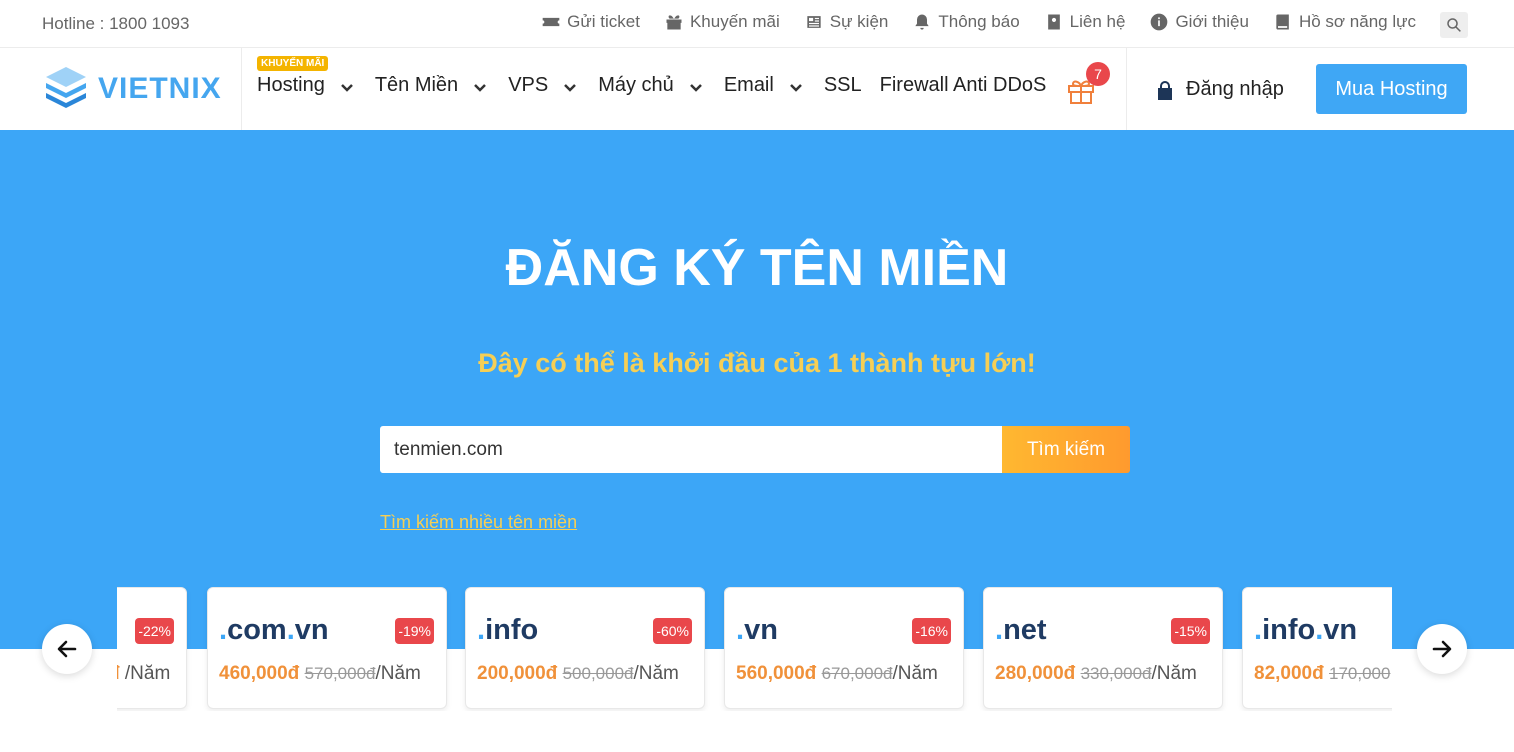  What do you see at coordinates (1021, 630) in the screenshot?
I see `domain-extension: .net` at bounding box center [1021, 630].